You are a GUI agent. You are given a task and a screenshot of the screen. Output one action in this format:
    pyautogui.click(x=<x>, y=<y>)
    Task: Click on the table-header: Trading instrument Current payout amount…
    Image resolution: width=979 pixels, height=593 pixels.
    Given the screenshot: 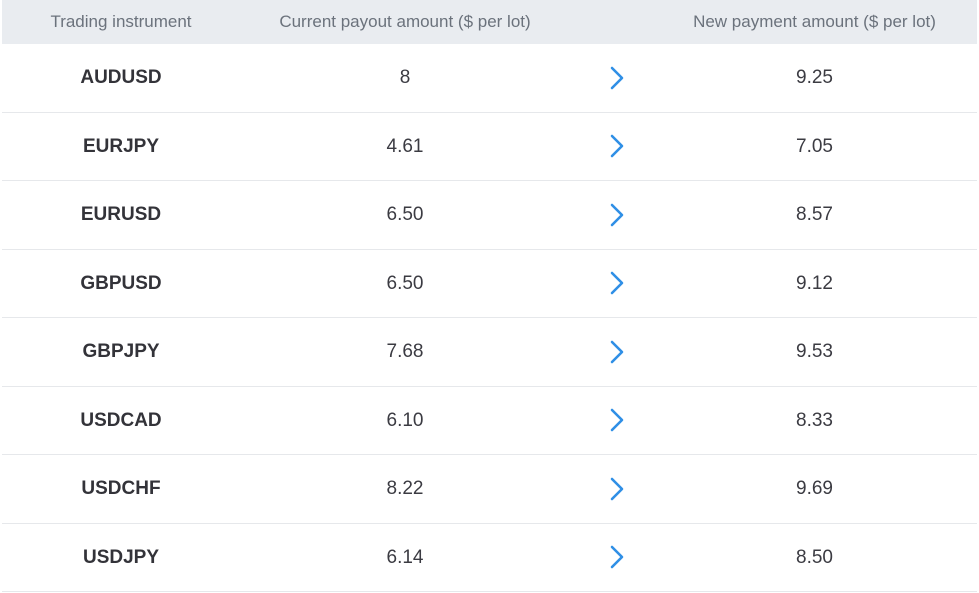 What is the action you would take?
    pyautogui.click(x=489, y=22)
    